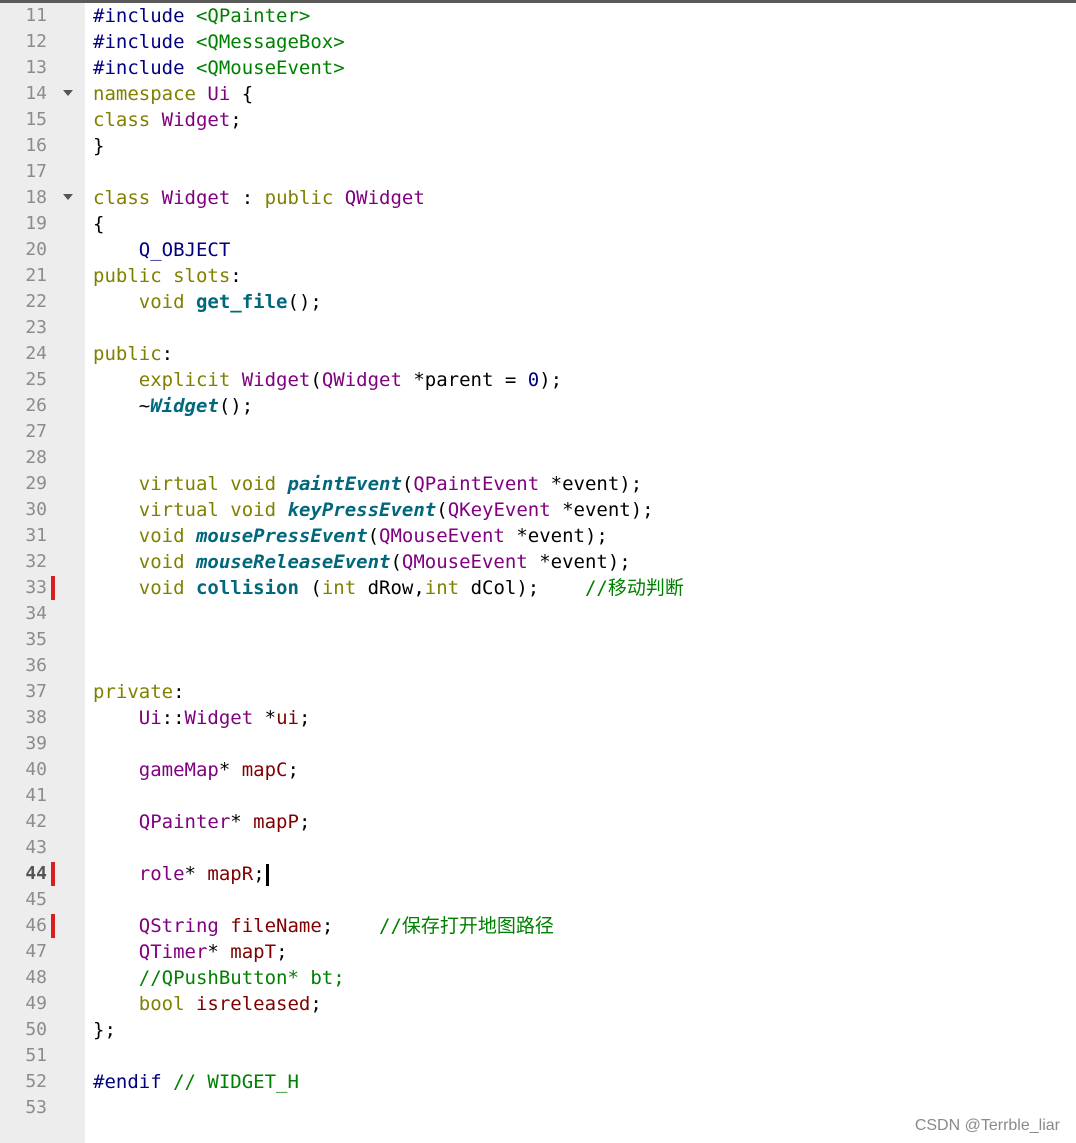 The width and height of the screenshot is (1076, 1143). What do you see at coordinates (538, 120) in the screenshot?
I see `code-line: 15 class Widget;` at bounding box center [538, 120].